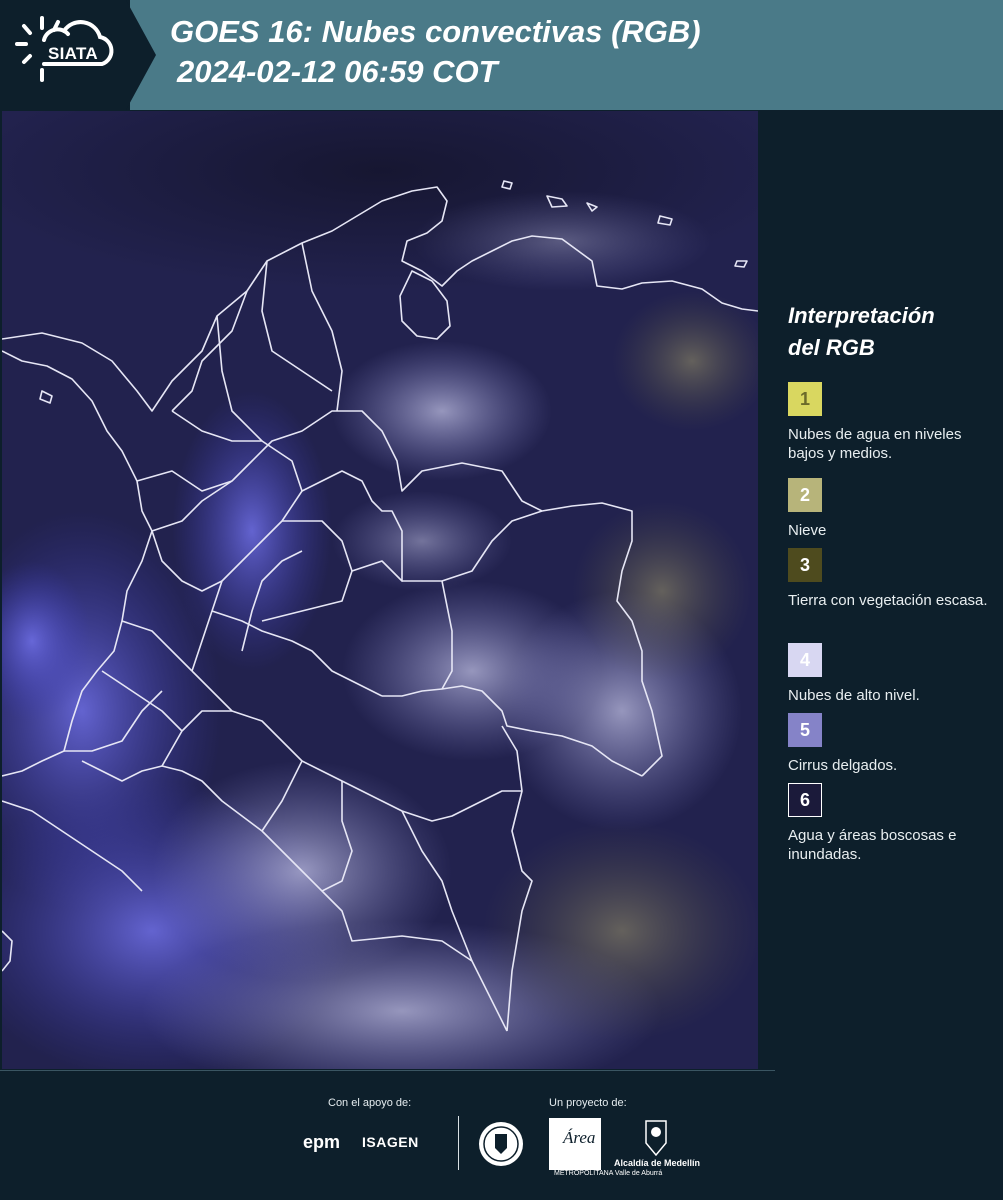 This screenshot has width=1003, height=1200. What do you see at coordinates (831, 347) in the screenshot?
I see `legend-title-line2: del RGB` at bounding box center [831, 347].